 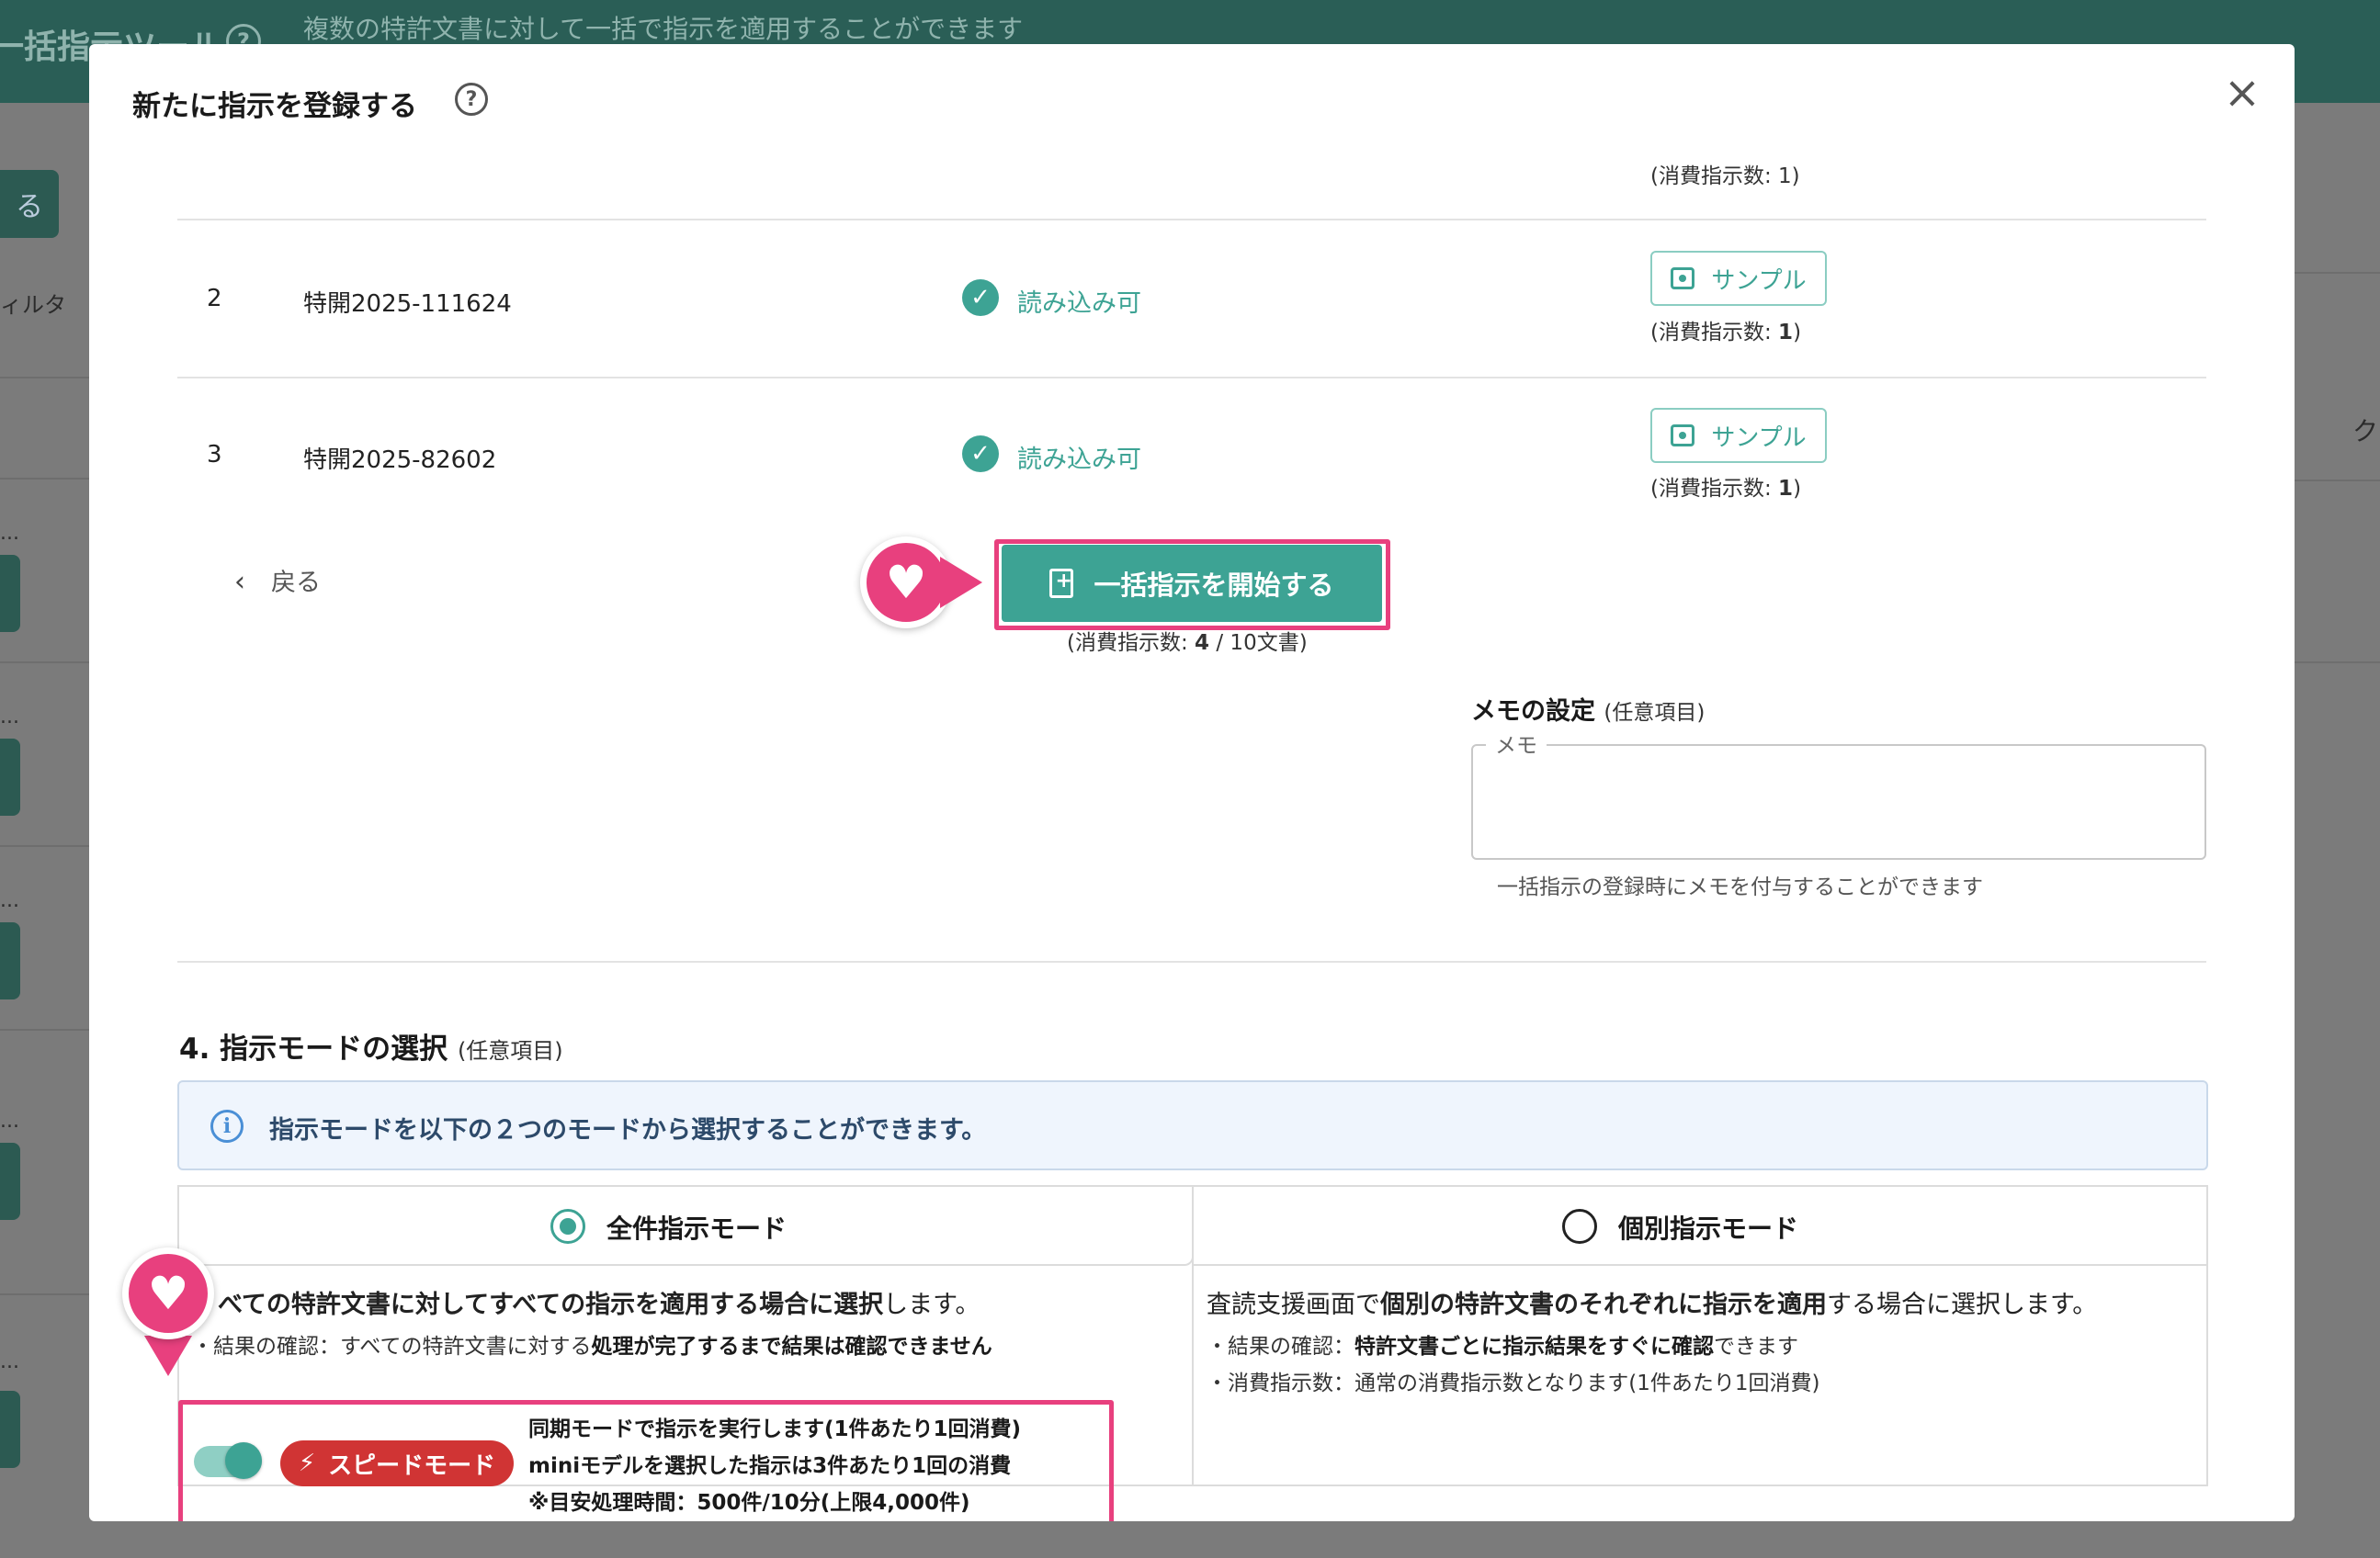 What do you see at coordinates (33, 305) in the screenshot?
I see `app-filter-label: ィルタ` at bounding box center [33, 305].